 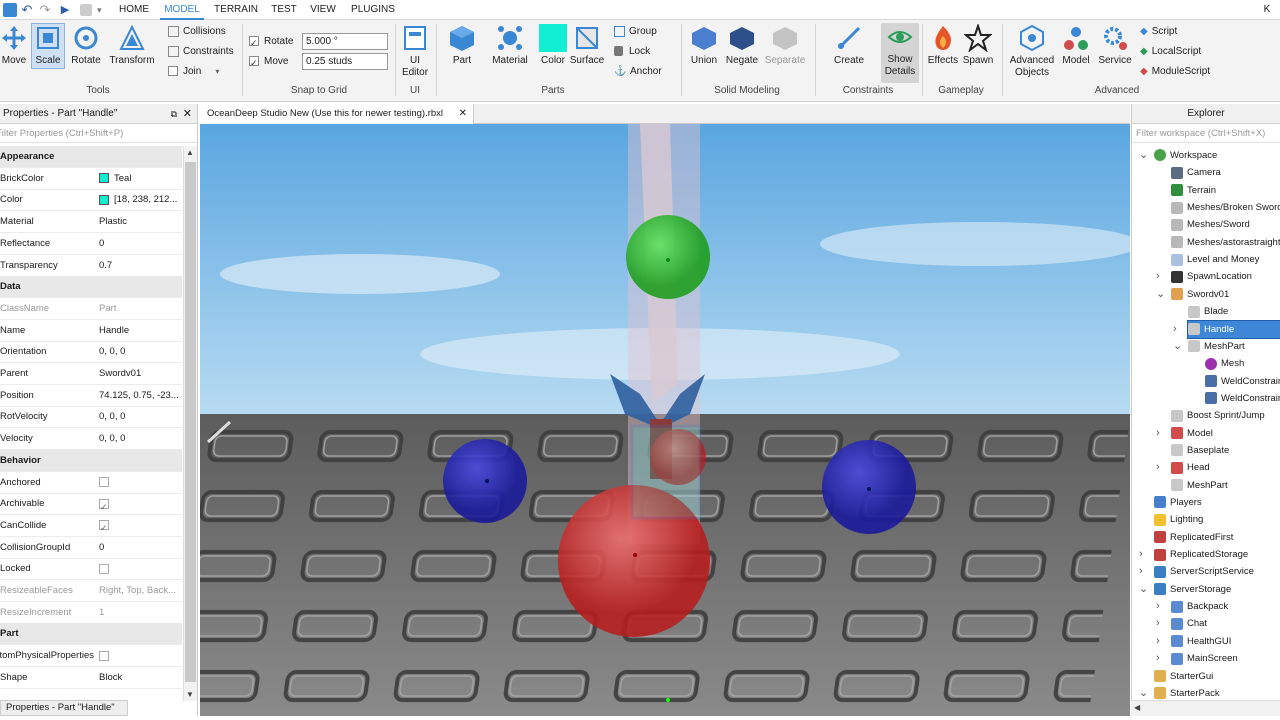 What do you see at coordinates (91, 504) in the screenshot?
I see `property-row: Archivable` at bounding box center [91, 504].